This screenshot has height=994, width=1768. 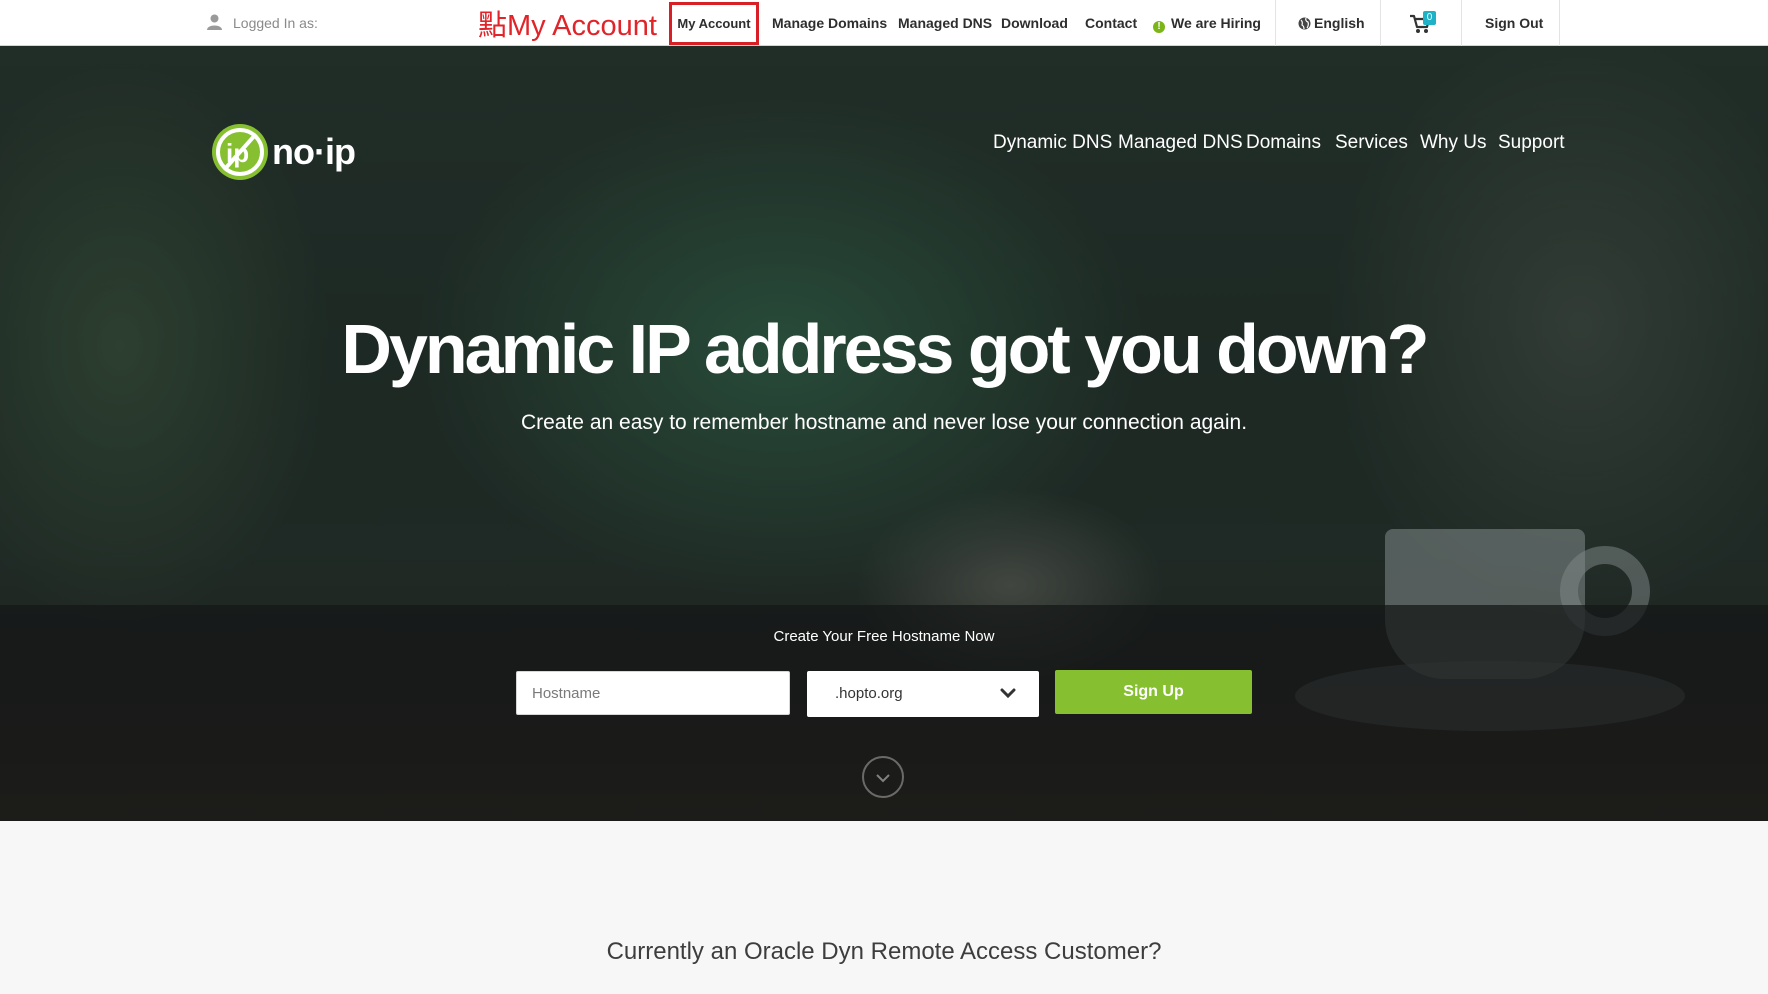 I want to click on user-icon, so click(x=214, y=22).